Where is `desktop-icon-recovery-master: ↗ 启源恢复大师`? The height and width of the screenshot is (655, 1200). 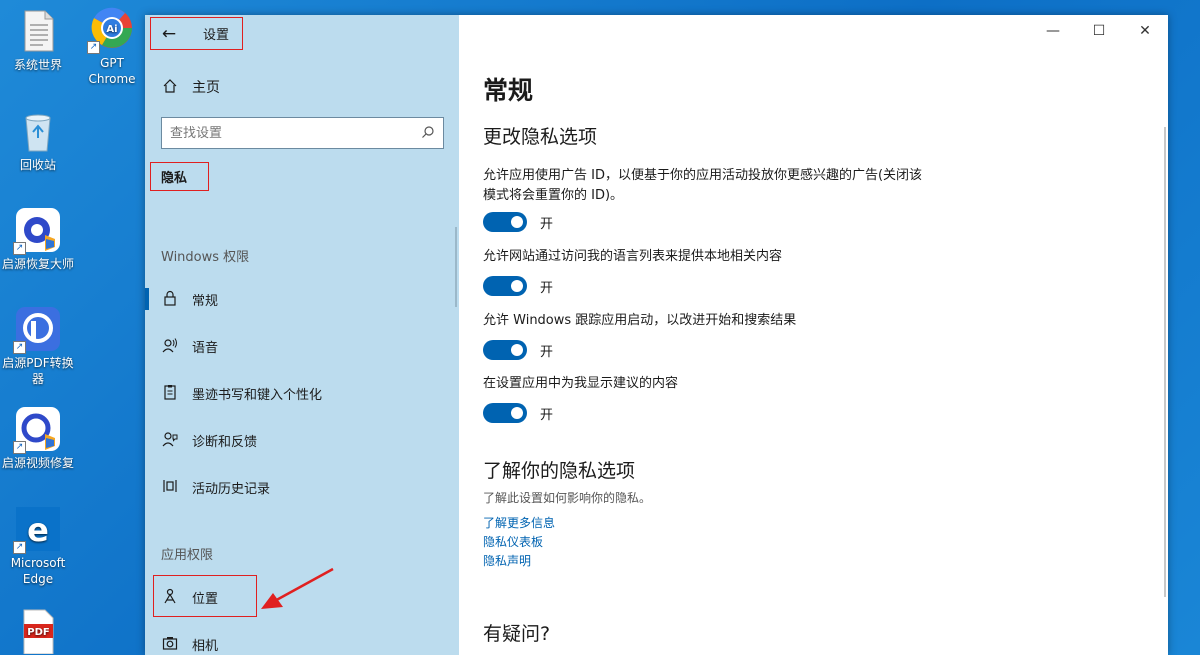
desktop-icon-recovery-master: ↗ 启源恢复大师 is located at coordinates (38, 239).